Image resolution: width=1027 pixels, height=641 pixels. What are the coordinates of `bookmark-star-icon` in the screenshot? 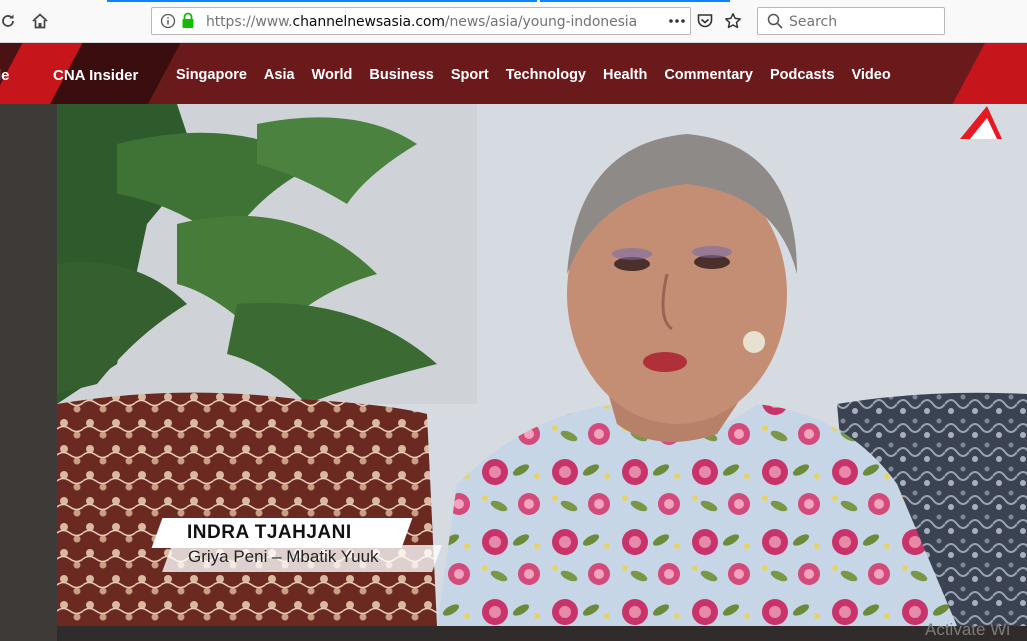 It's located at (733, 21).